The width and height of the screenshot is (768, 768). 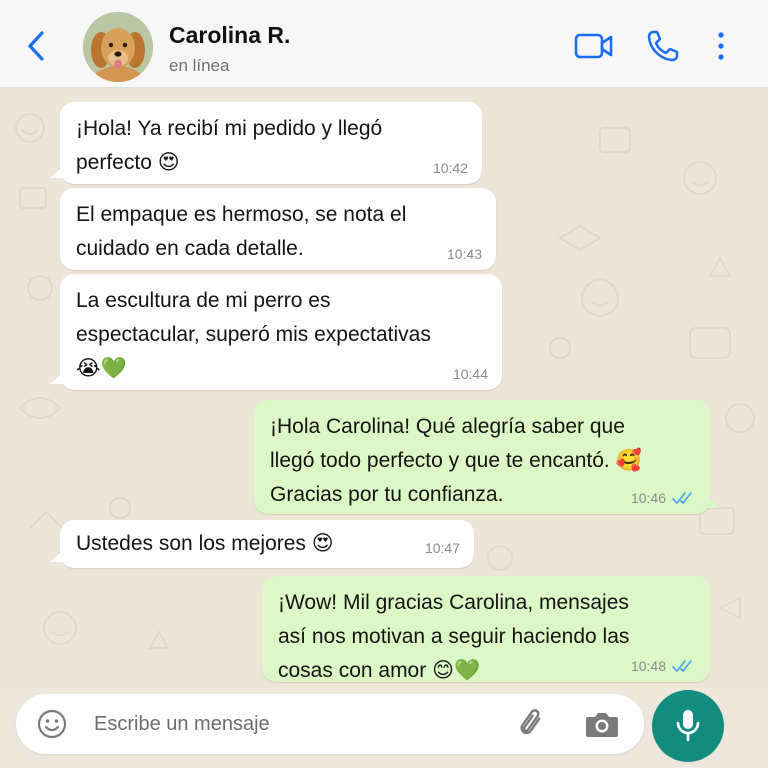 I want to click on avatar, so click(x=118, y=47).